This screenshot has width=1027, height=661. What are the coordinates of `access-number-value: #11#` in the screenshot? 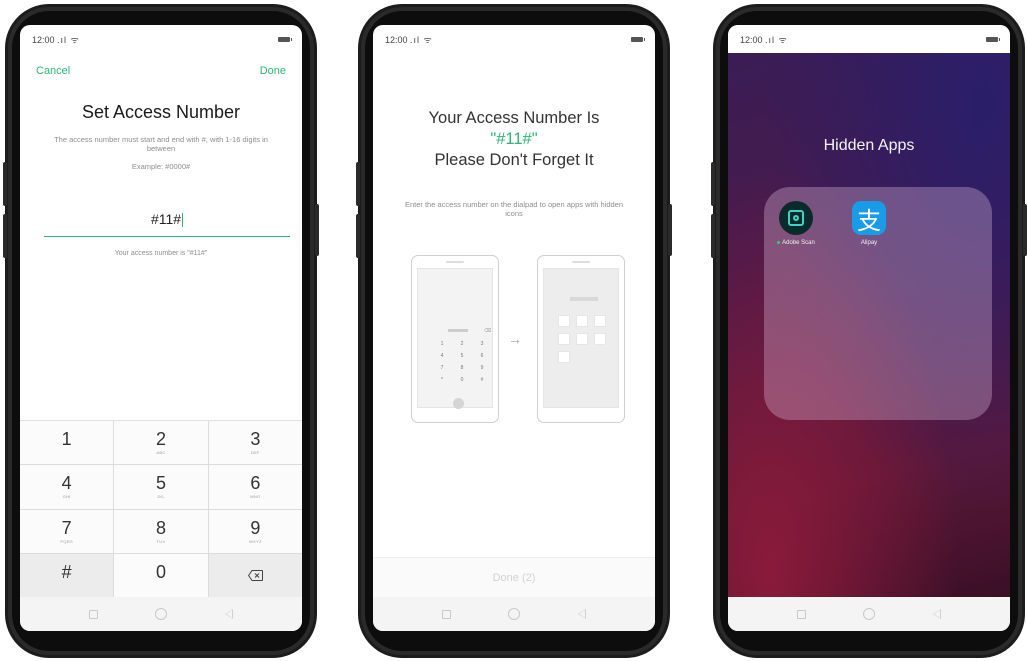 It's located at (166, 219).